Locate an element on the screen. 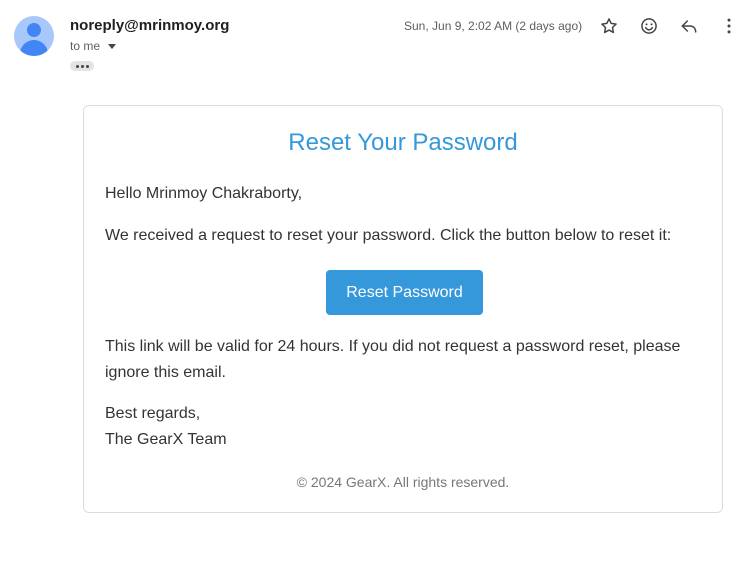 The height and width of the screenshot is (569, 754). avatar-body is located at coordinates (34, 48).